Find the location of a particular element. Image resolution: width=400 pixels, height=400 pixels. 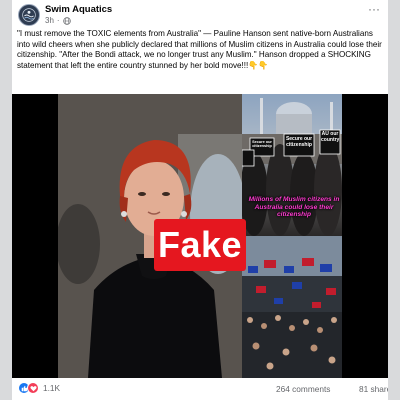

reactions-summary: 1.1K is located at coordinates (39, 388).